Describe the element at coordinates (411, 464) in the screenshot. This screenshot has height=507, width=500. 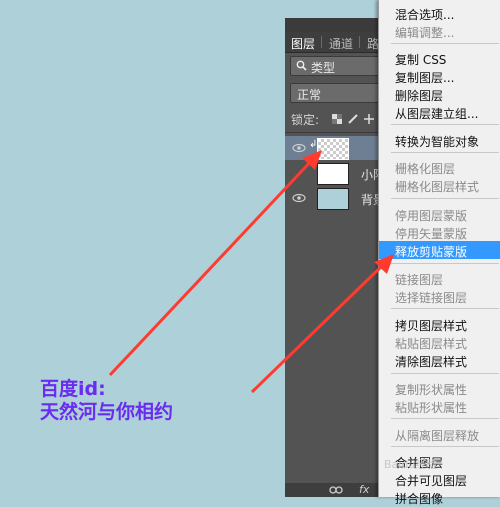
I see `watermark: Baidu经验` at that location.